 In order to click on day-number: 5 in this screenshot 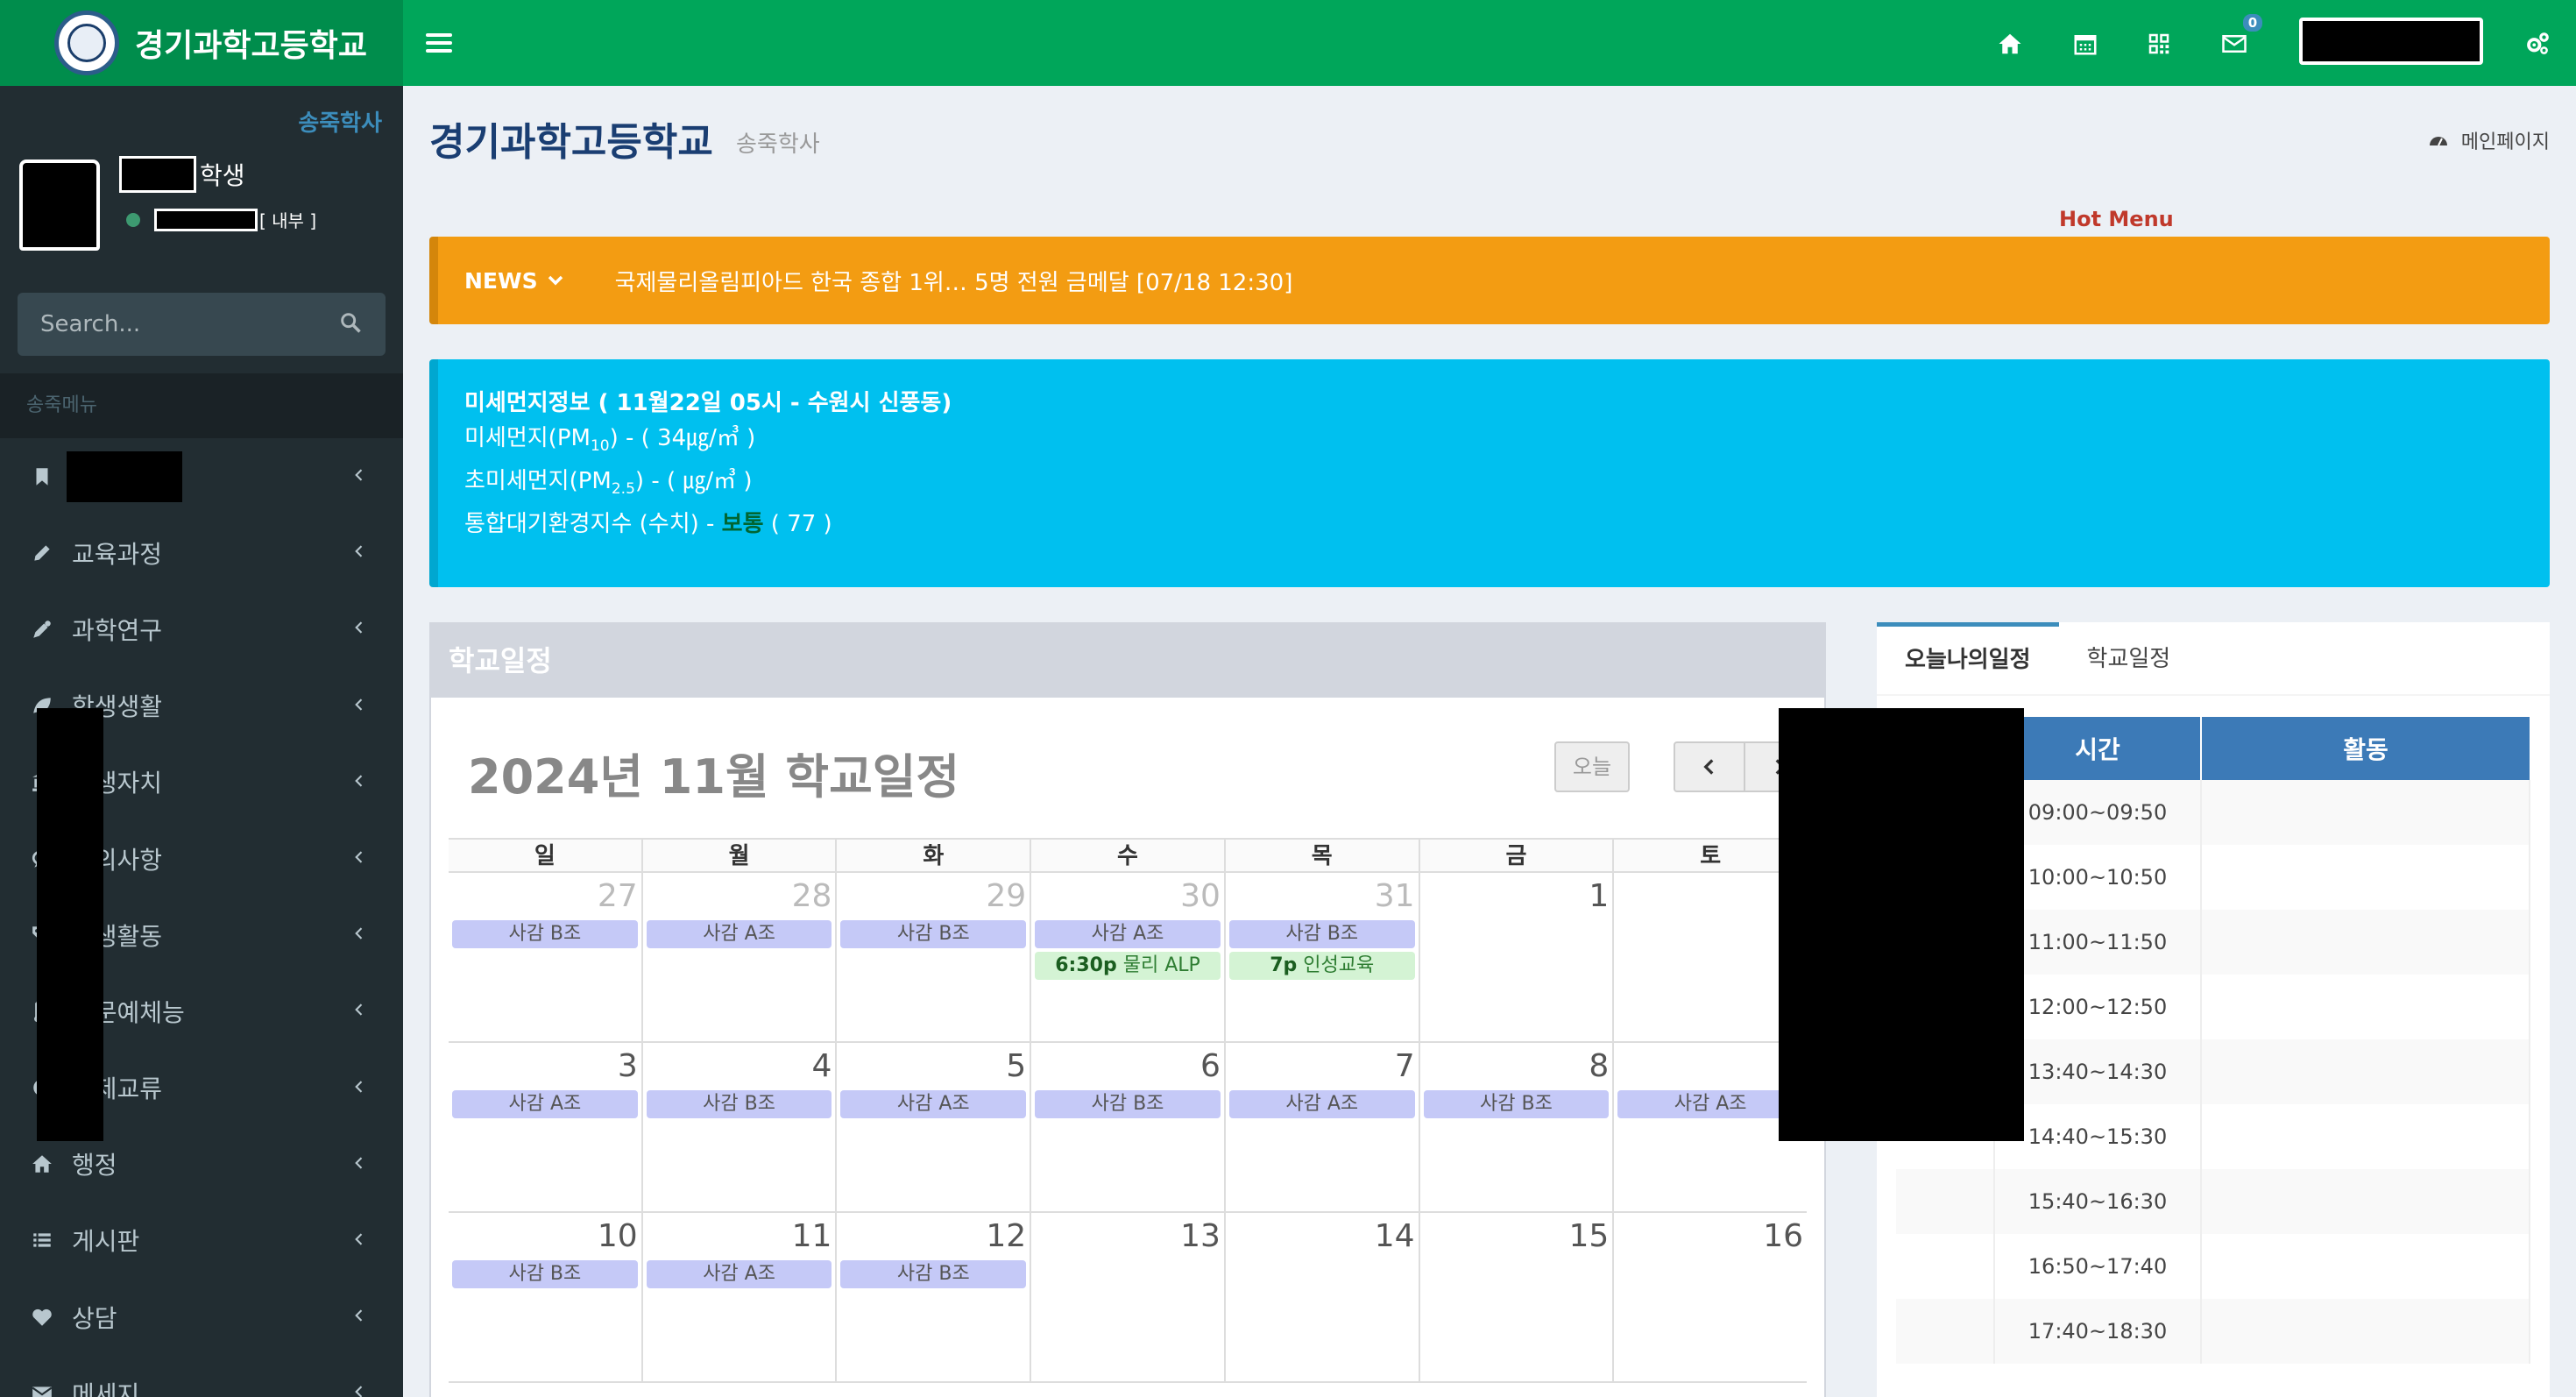, I will do `click(1016, 1066)`.